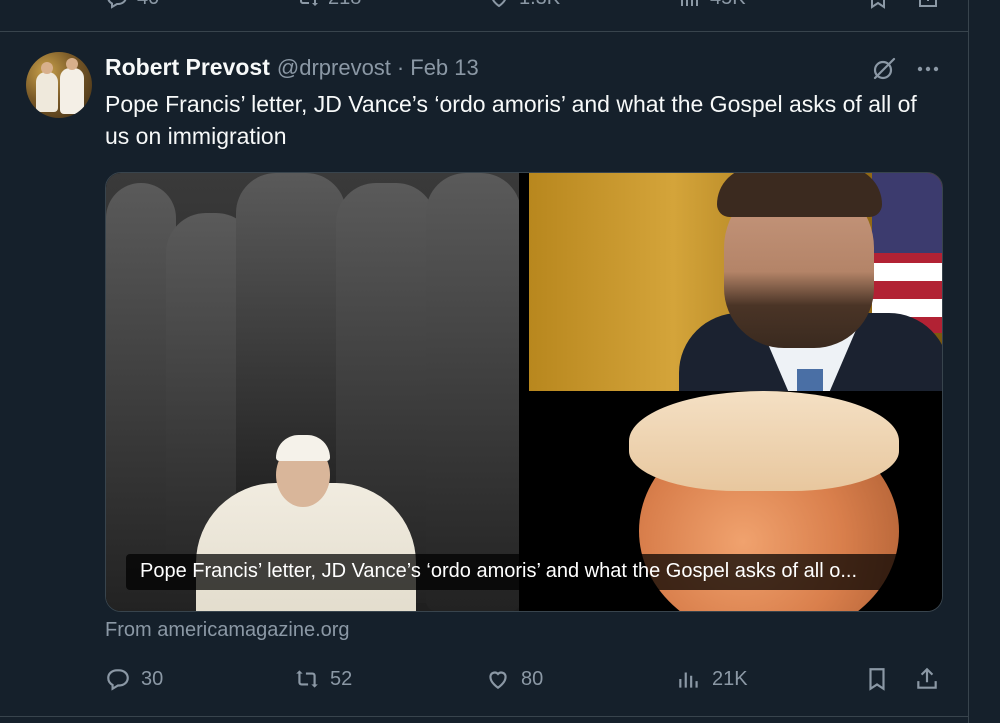 The image size is (1000, 723). Describe the element at coordinates (132, 5) in the screenshot. I see `prev-reply-button: 40` at that location.